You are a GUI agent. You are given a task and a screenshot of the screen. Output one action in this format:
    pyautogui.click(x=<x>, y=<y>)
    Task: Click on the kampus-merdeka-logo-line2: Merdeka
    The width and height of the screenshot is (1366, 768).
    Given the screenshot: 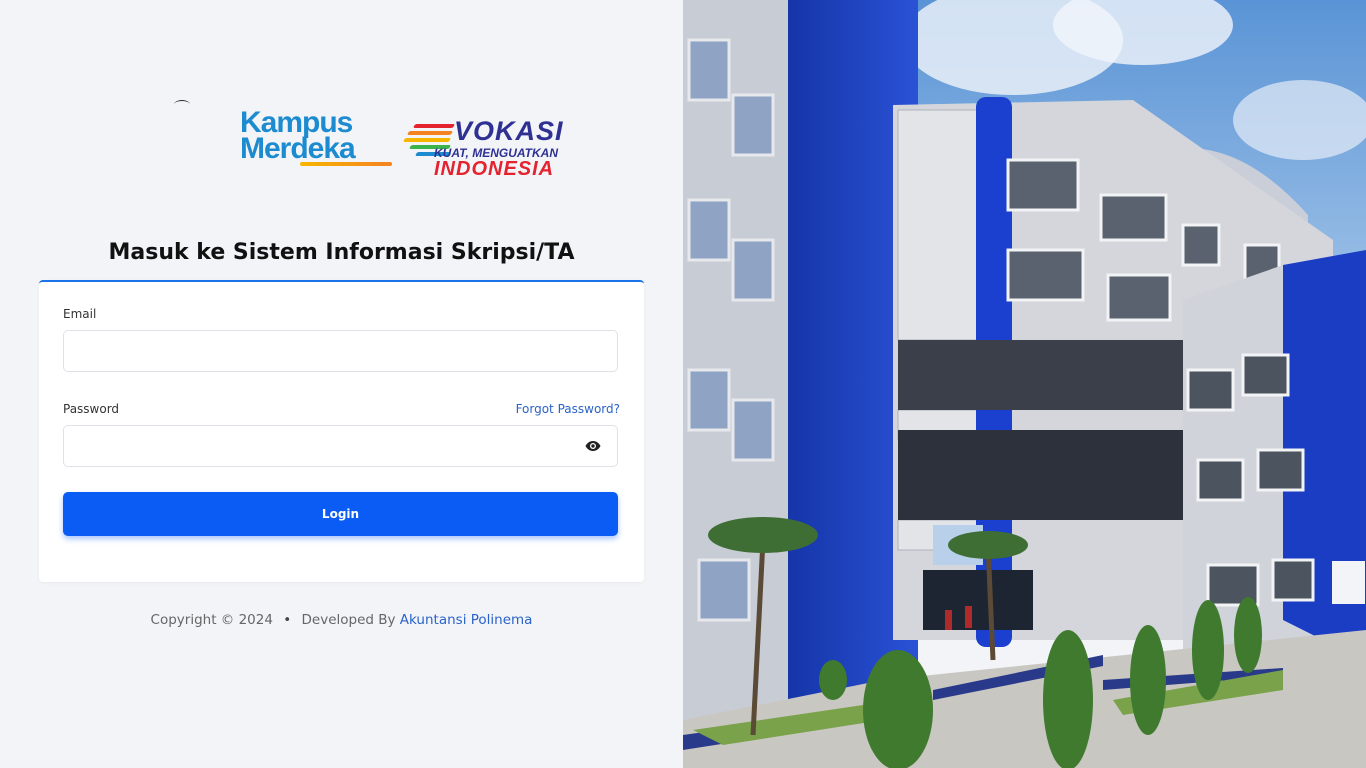 What is the action you would take?
    pyautogui.click(x=298, y=148)
    